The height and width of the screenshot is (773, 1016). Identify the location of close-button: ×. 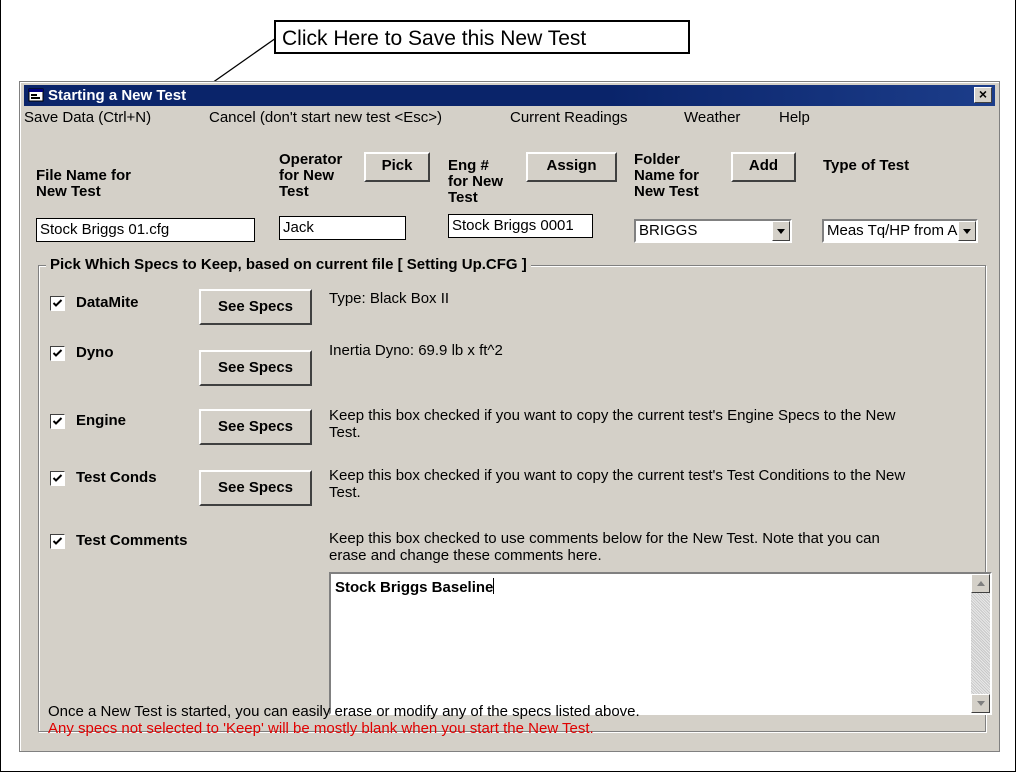
(983, 95).